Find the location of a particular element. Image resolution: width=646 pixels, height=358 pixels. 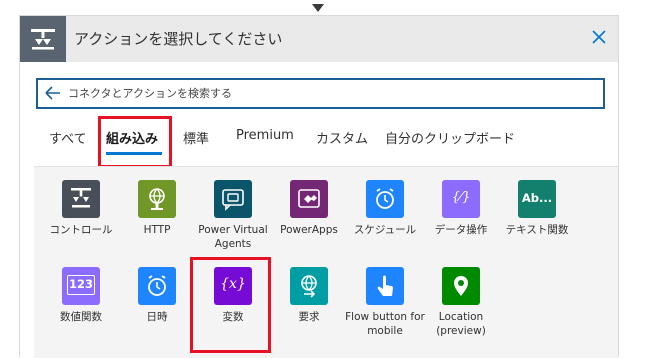

data-operation-icon: {⁄} is located at coordinates (461, 199).